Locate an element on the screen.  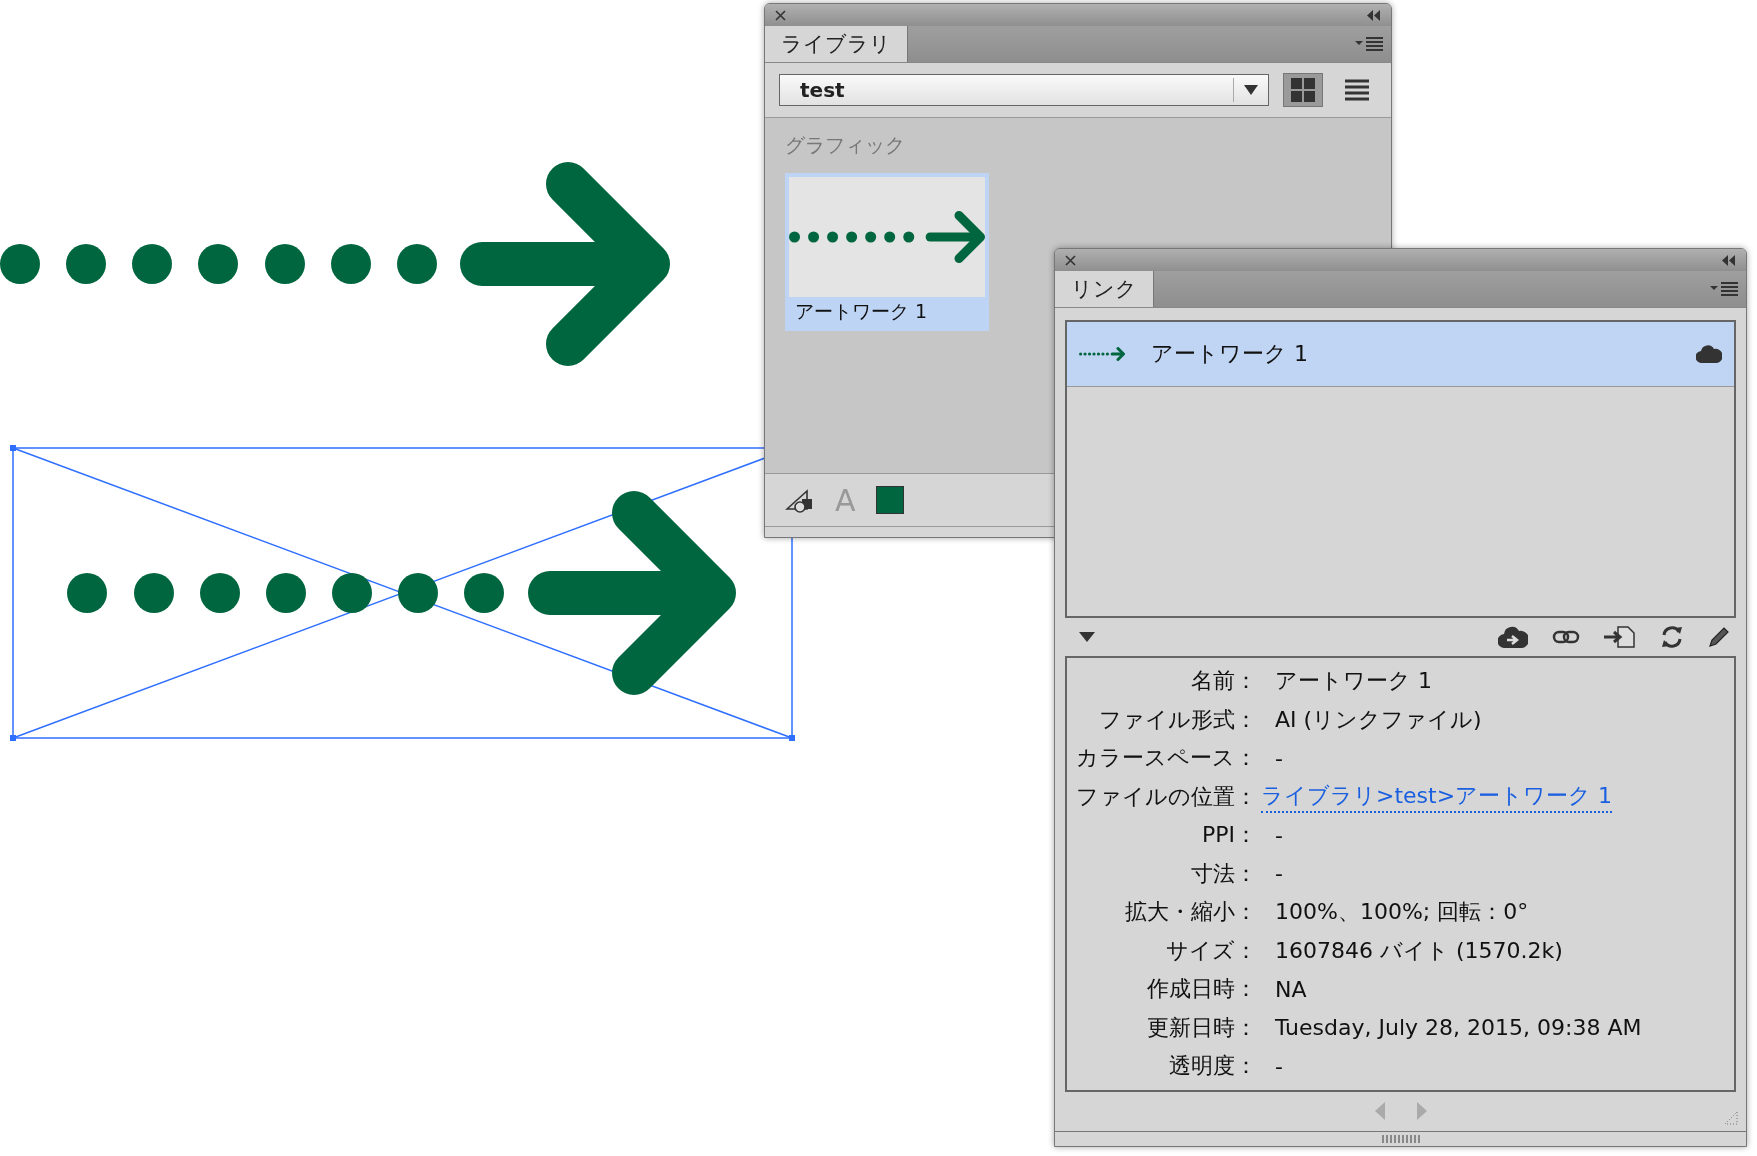
cloud-upload-icon is located at coordinates (1513, 637).